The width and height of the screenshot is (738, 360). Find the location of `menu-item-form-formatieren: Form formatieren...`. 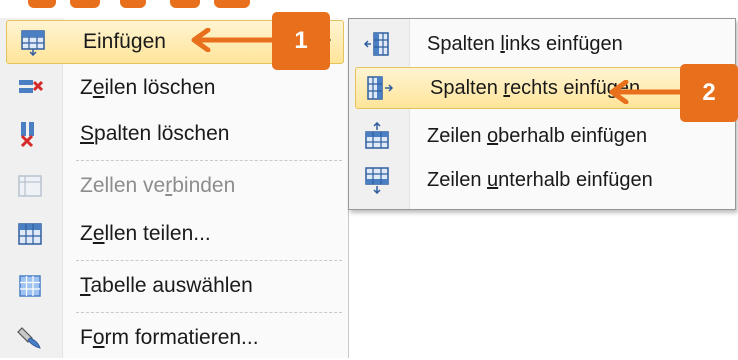

menu-item-form-formatieren: Form formatieren... is located at coordinates (174, 338).